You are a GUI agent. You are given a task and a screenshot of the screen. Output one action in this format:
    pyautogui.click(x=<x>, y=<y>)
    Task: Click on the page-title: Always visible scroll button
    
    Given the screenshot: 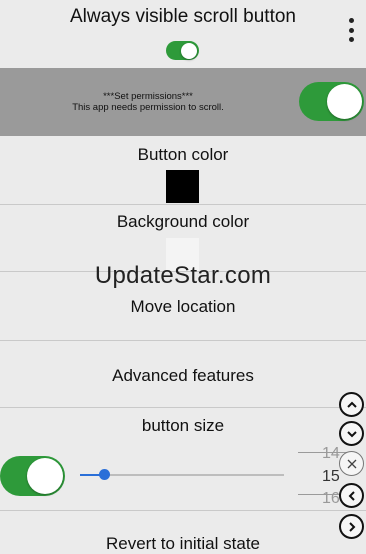 What is the action you would take?
    pyautogui.click(x=183, y=16)
    